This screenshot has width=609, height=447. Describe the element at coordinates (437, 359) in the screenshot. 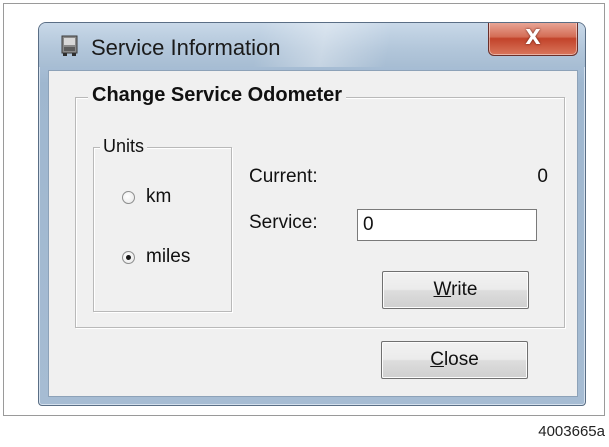

I see `close-mnemonic: C` at that location.